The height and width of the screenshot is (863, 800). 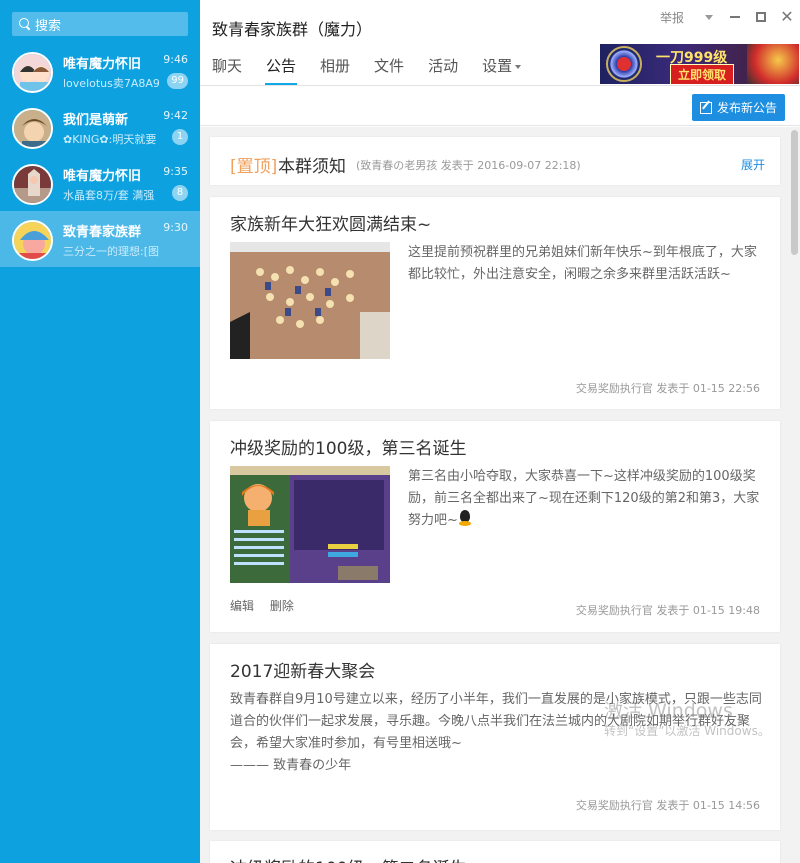 I want to click on report-button: 举报, so click(x=672, y=17).